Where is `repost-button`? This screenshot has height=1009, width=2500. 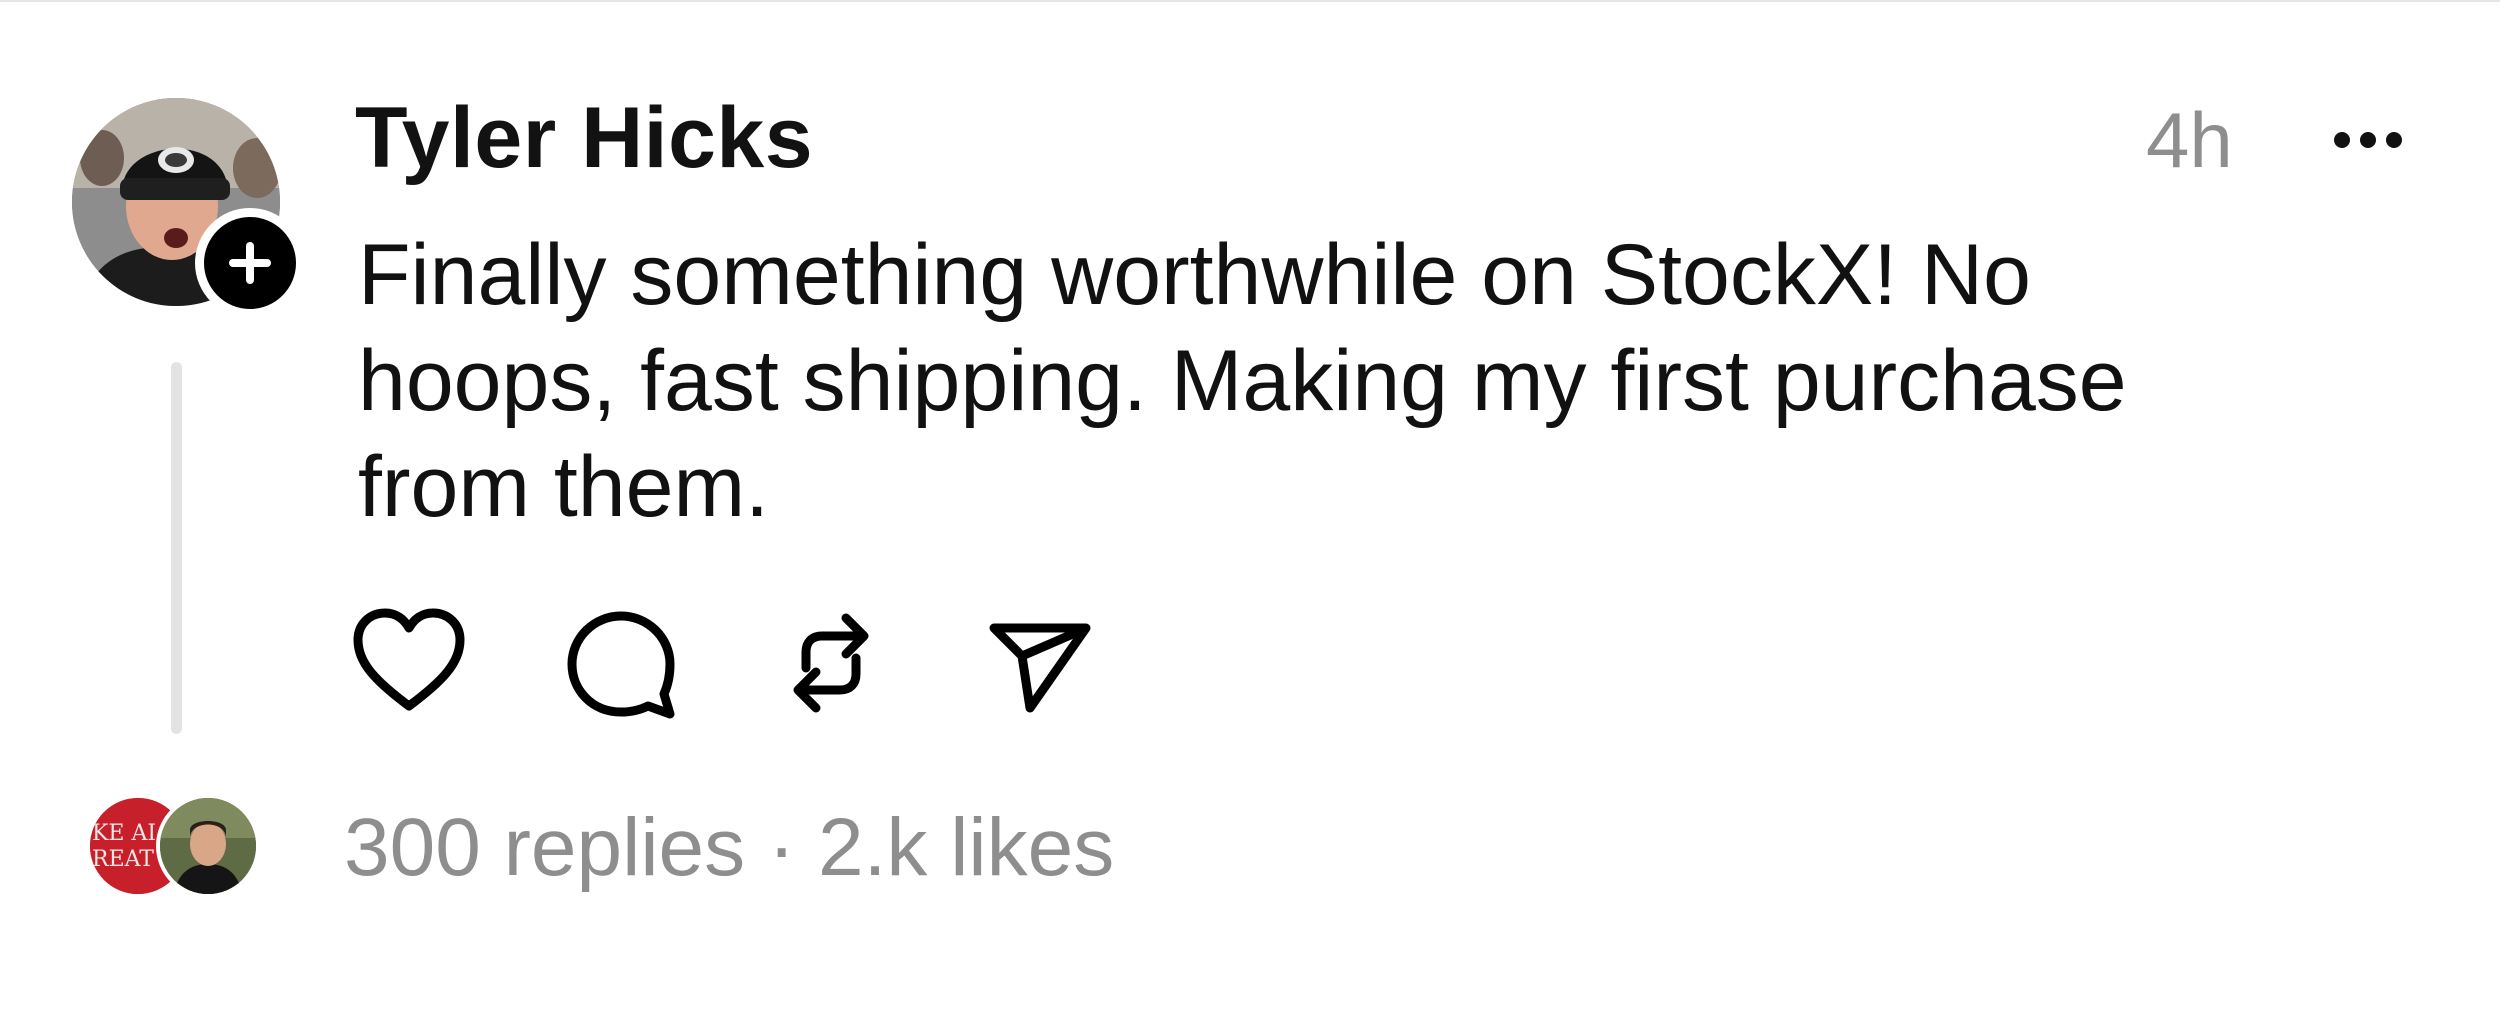
repost-button is located at coordinates (831, 663).